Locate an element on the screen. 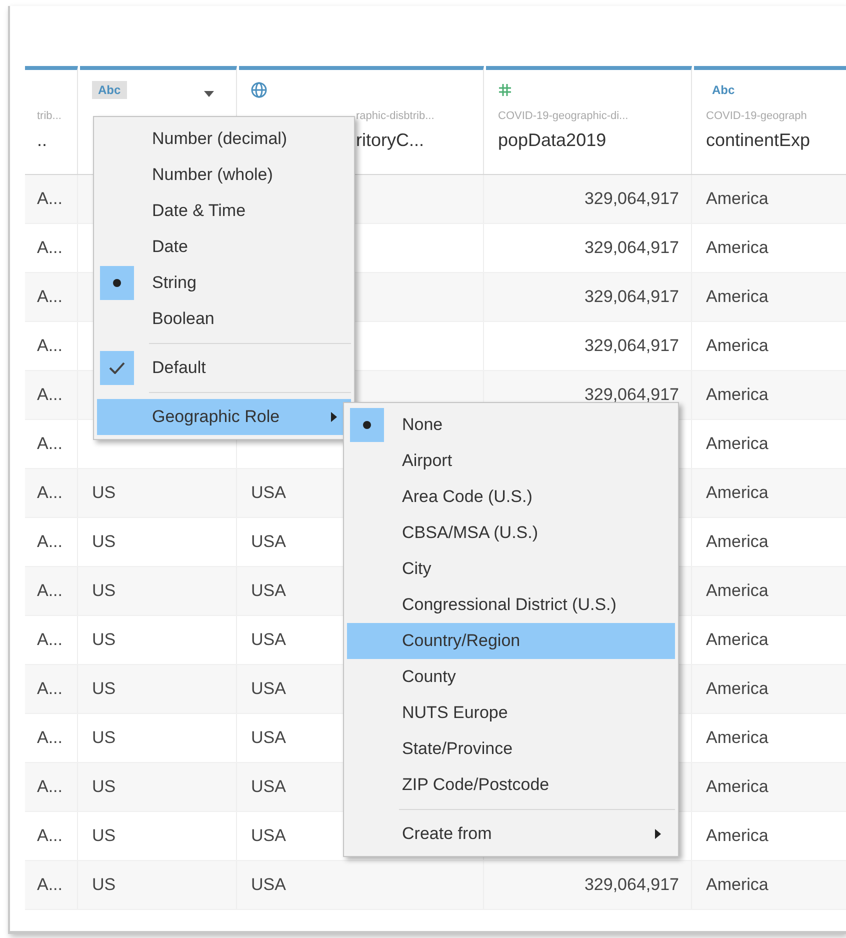  menu-item: String is located at coordinates (224, 283).